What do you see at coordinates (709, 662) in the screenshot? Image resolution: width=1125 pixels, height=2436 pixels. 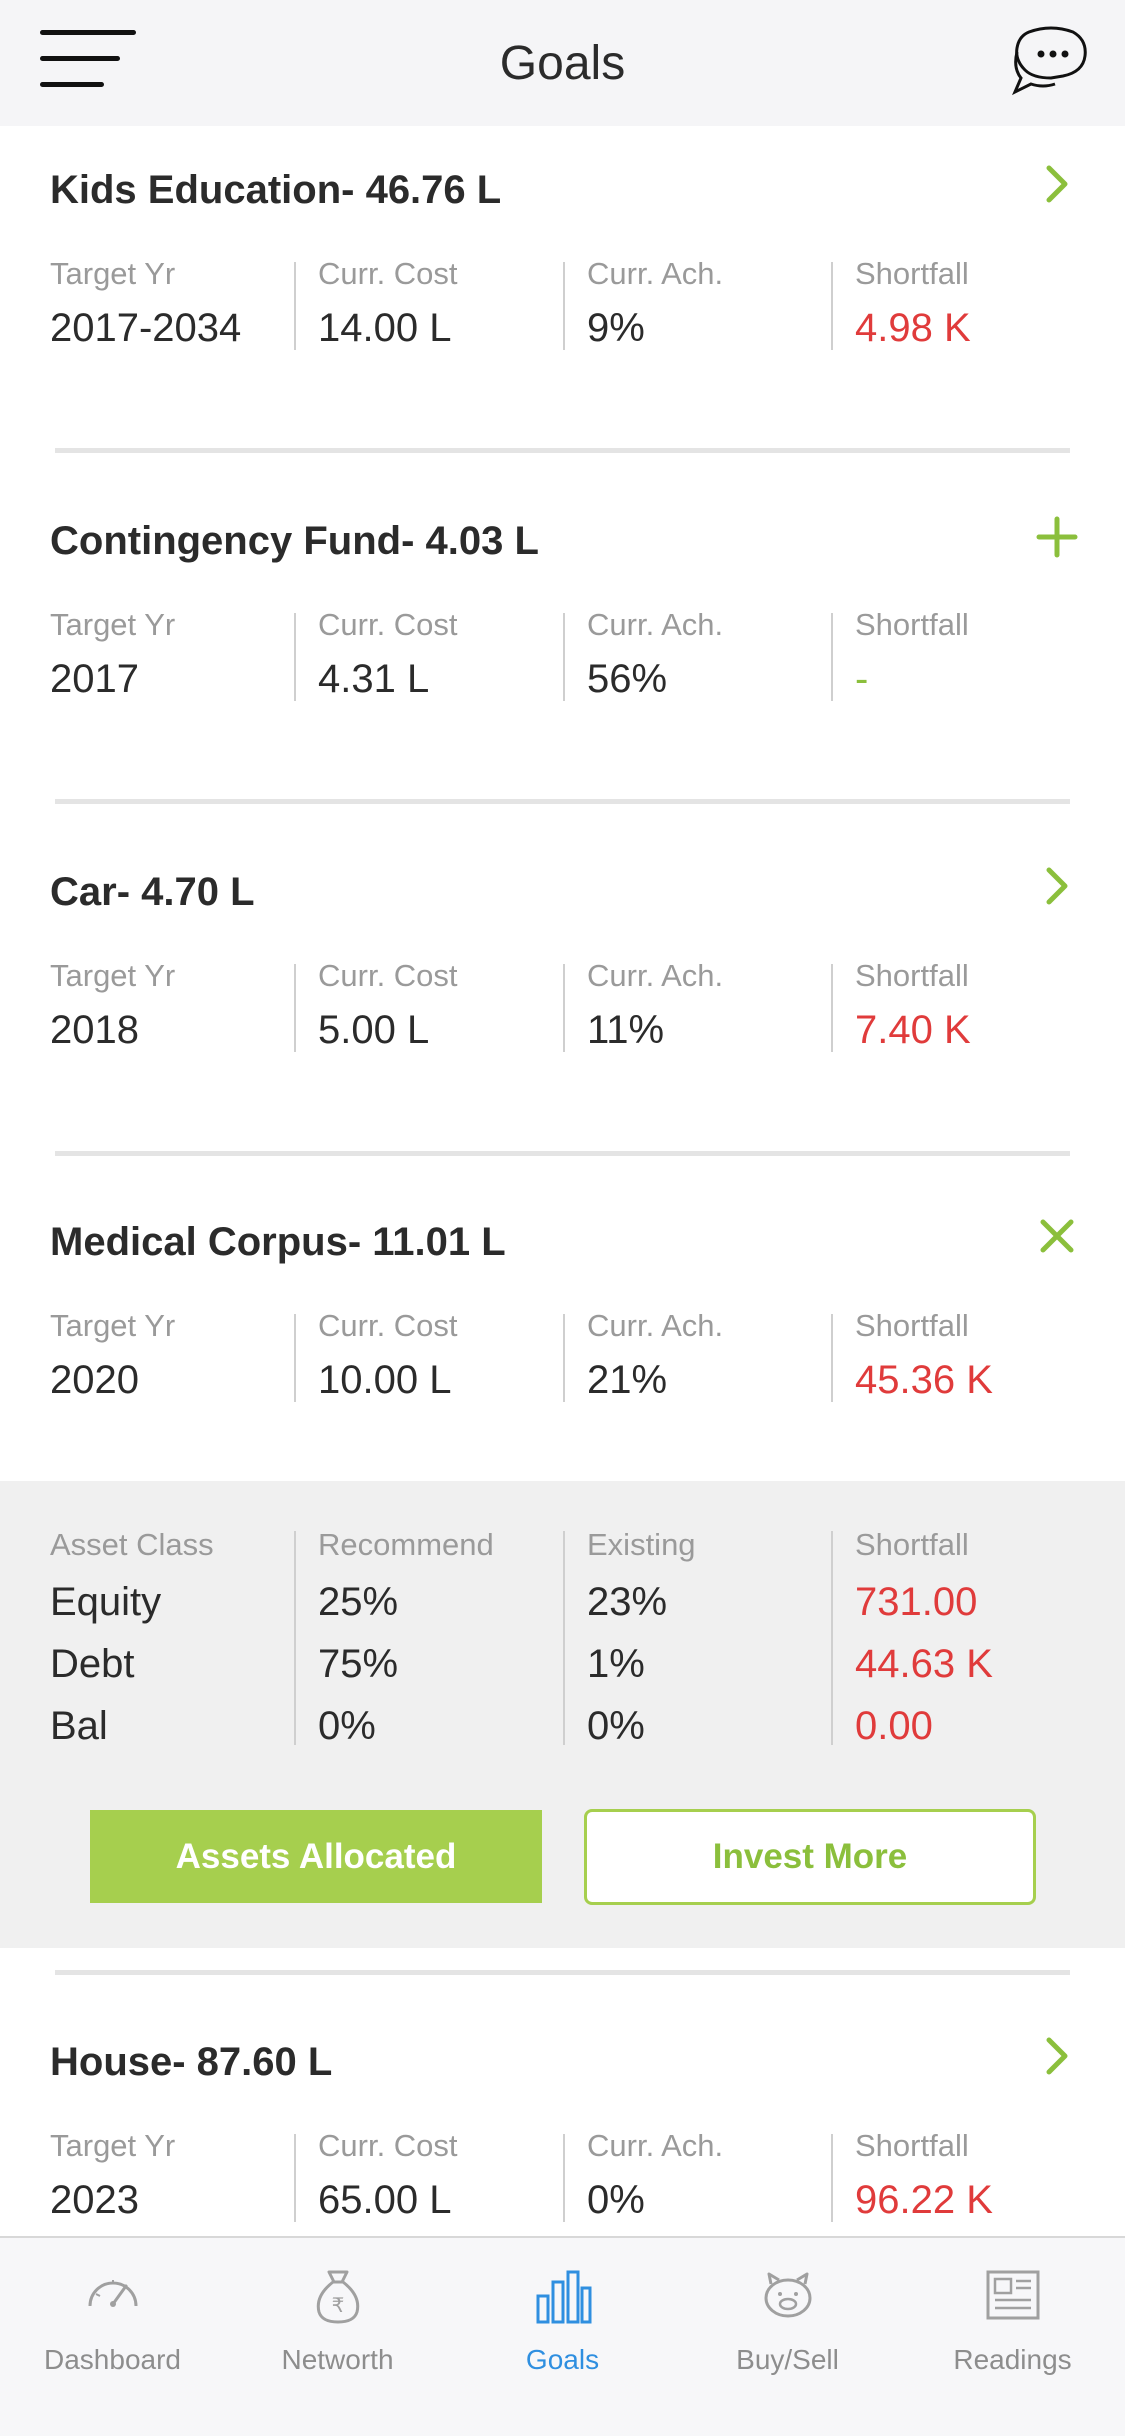 I see `stat-curr-ach: Curr. Ach. 56%` at bounding box center [709, 662].